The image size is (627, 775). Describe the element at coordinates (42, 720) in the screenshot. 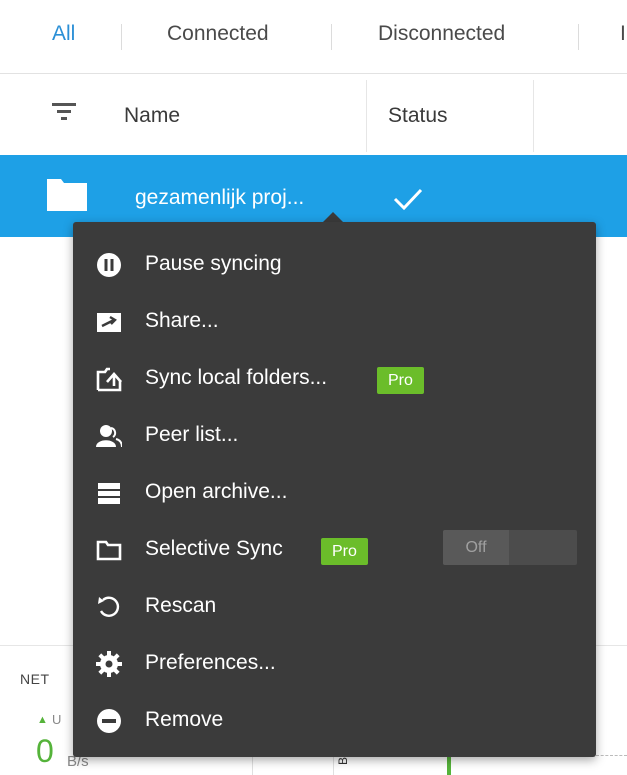

I see `upload-arrow-icon: ▲` at that location.